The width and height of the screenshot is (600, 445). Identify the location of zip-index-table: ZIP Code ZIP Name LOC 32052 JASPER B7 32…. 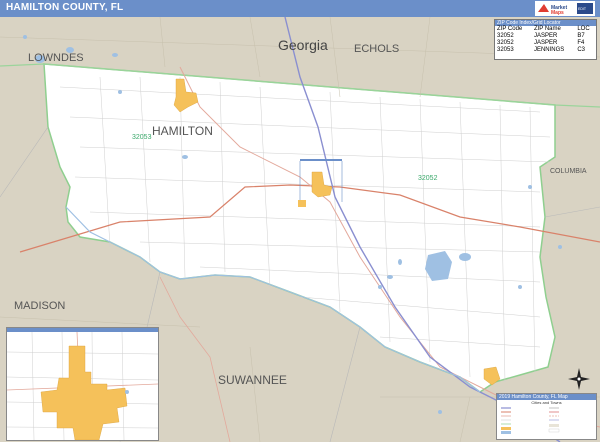
(545, 40).